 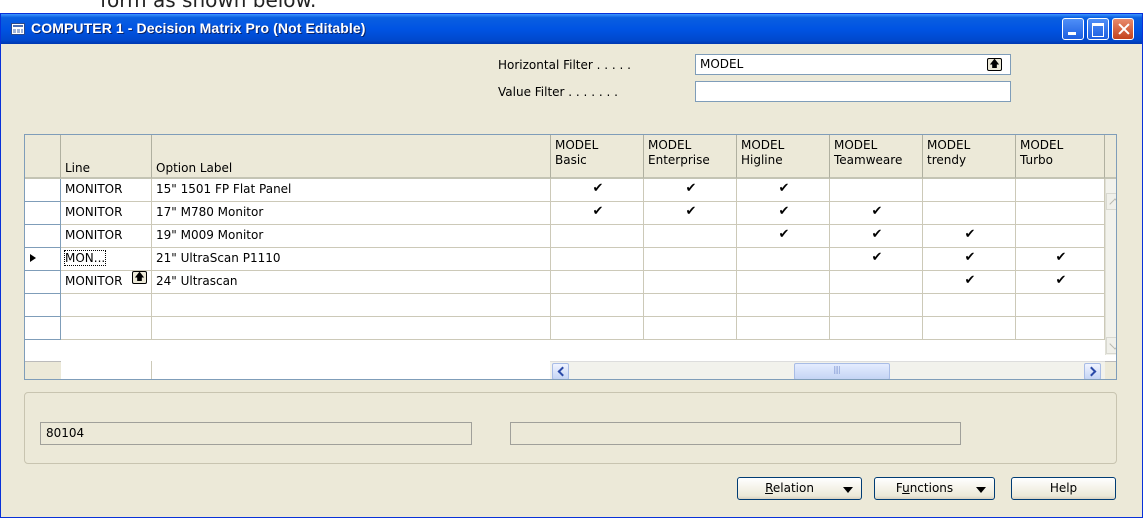 I want to click on functions-button: Functions, so click(x=934, y=488).